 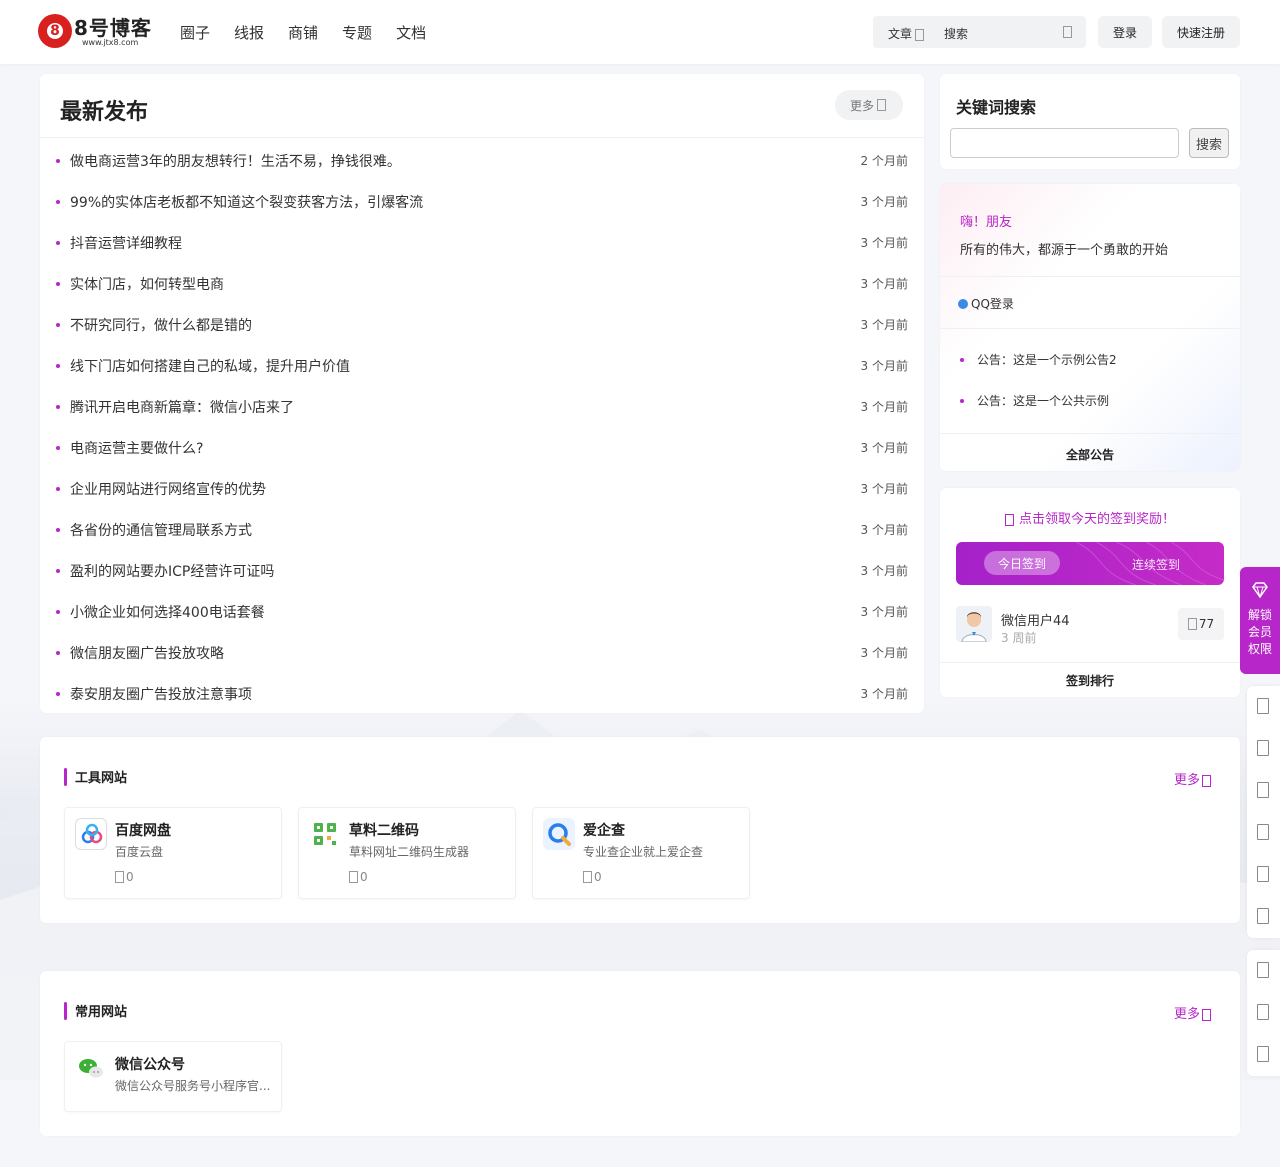 What do you see at coordinates (1090, 517) in the screenshot?
I see `signin-tip: 点击领取今天的签到奖励！` at bounding box center [1090, 517].